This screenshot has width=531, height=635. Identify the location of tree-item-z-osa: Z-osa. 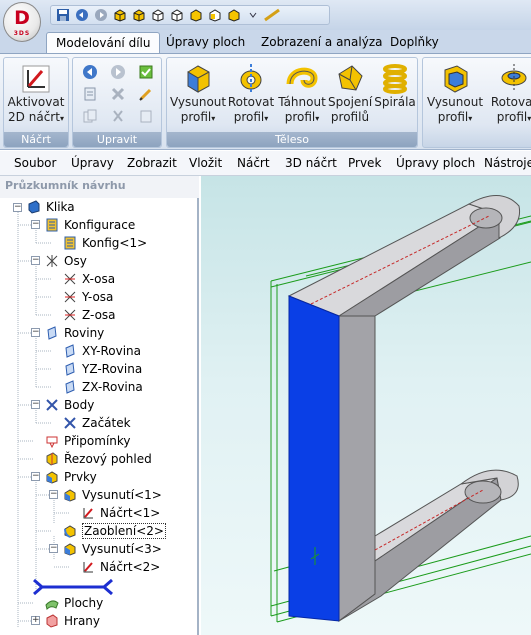
(89, 315).